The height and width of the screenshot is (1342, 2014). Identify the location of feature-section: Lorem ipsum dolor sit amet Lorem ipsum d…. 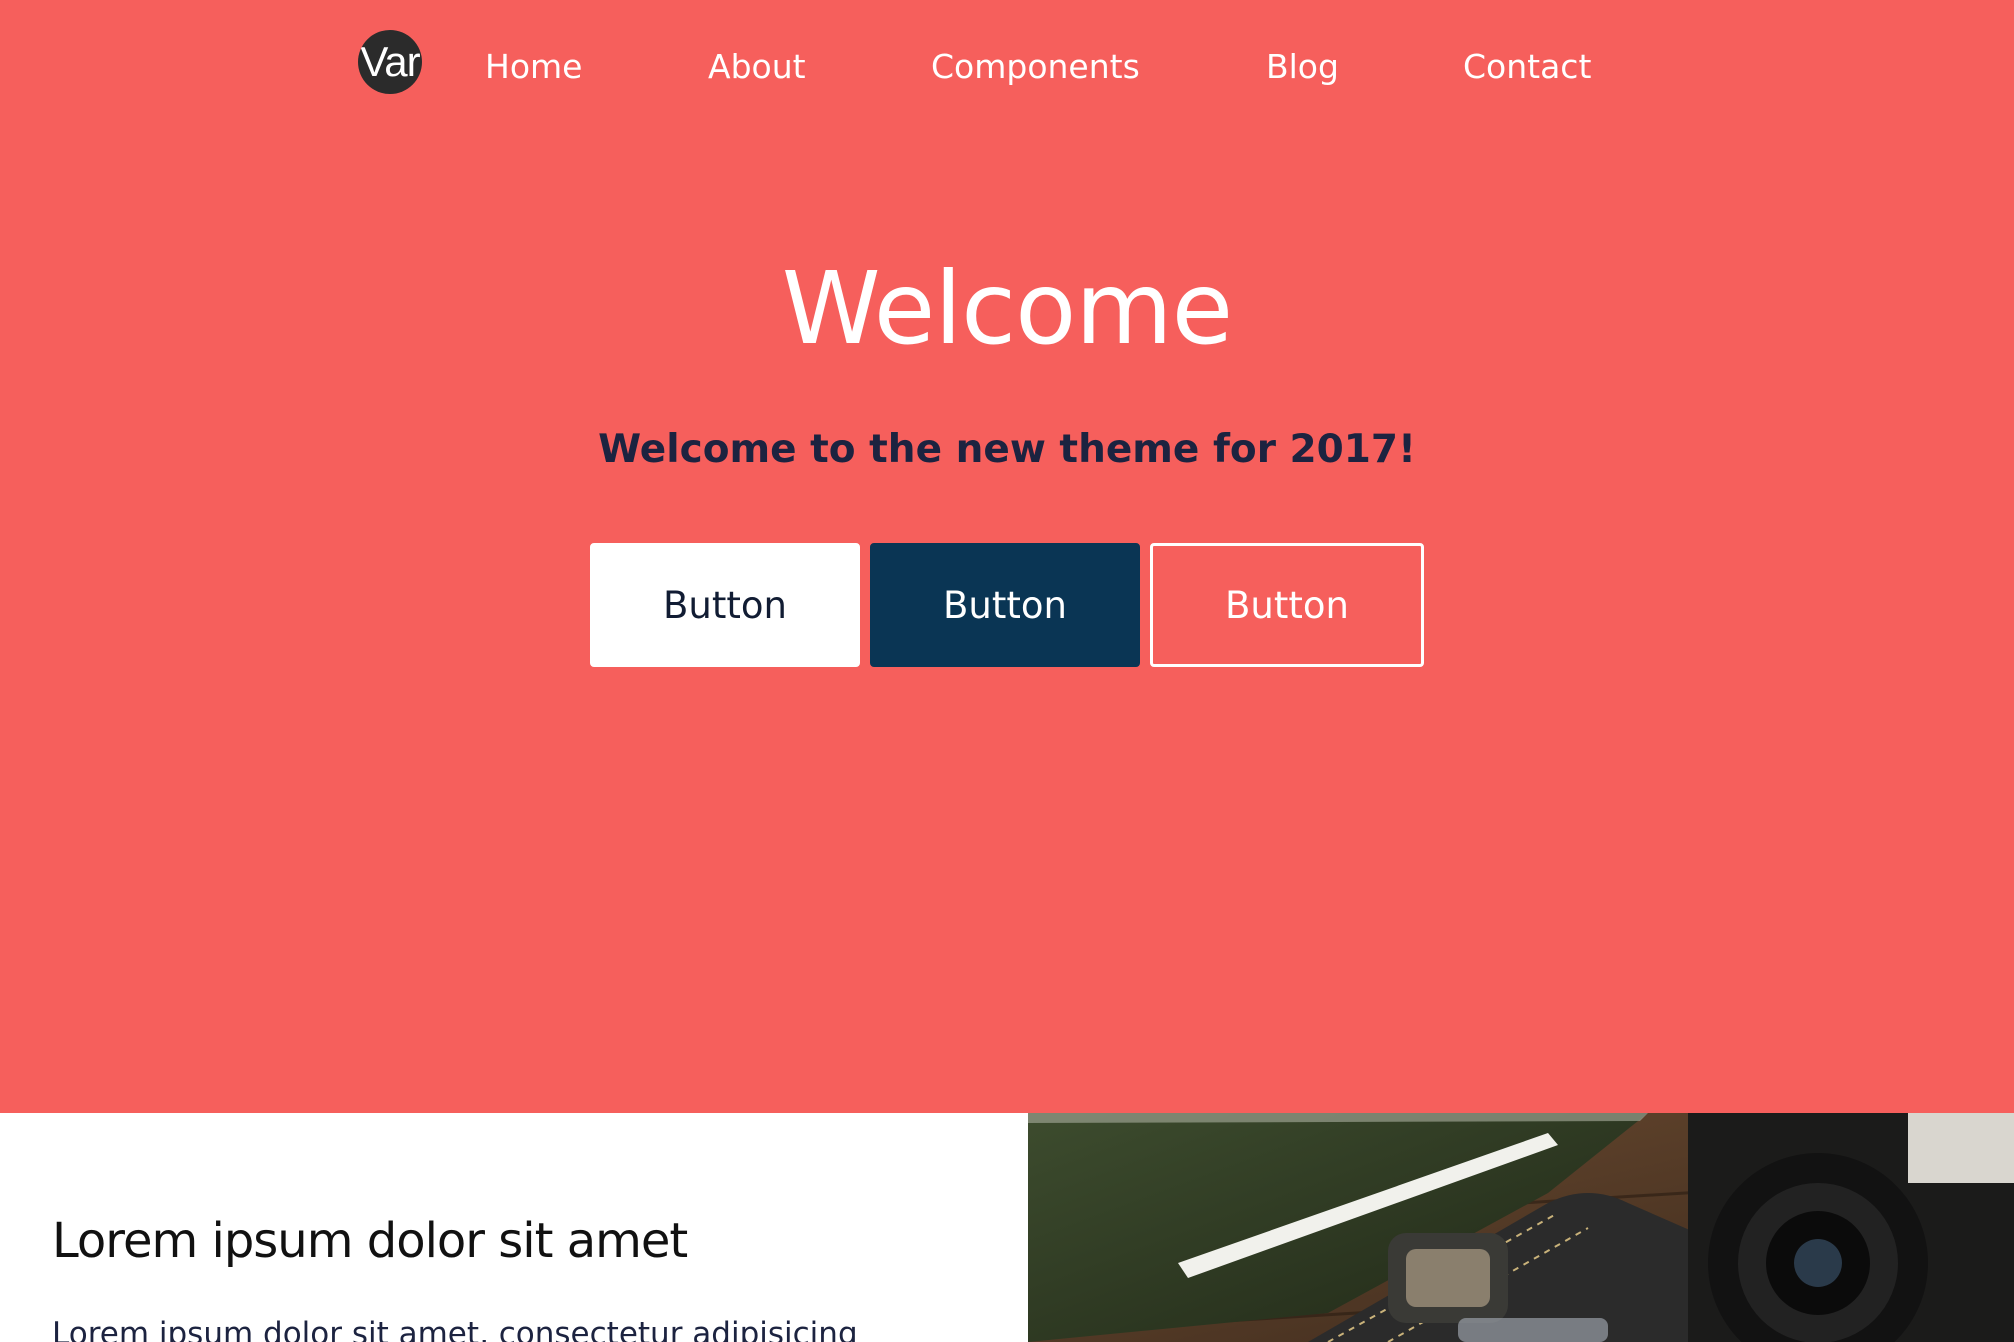
(514, 1227).